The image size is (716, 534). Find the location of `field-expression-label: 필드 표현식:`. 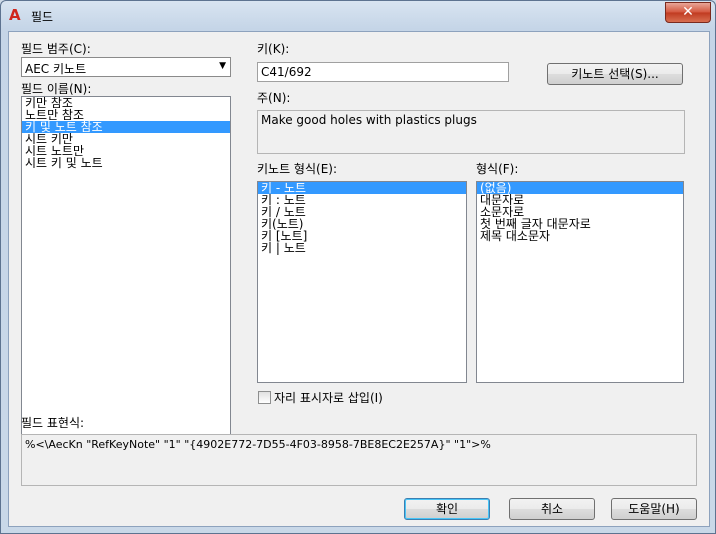

field-expression-label: 필드 표현식: is located at coordinates (53, 423).